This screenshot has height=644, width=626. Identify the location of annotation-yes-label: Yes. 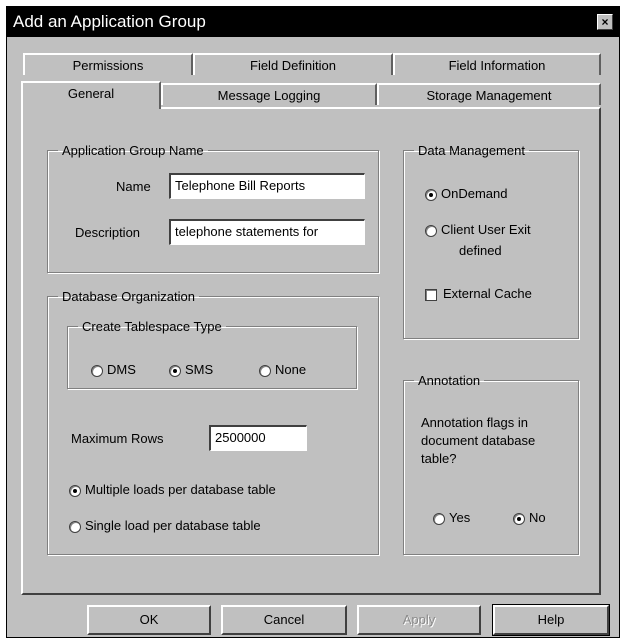
(460, 517).